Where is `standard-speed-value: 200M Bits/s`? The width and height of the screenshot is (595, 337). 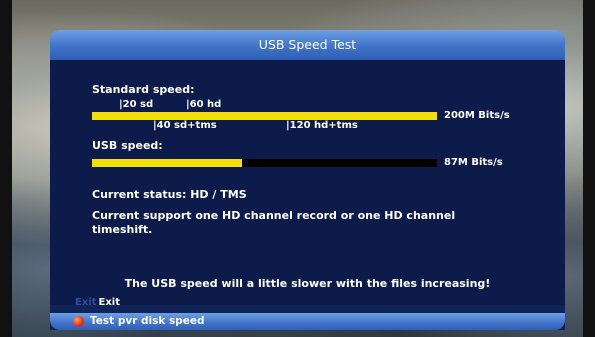 standard-speed-value: 200M Bits/s is located at coordinates (477, 115).